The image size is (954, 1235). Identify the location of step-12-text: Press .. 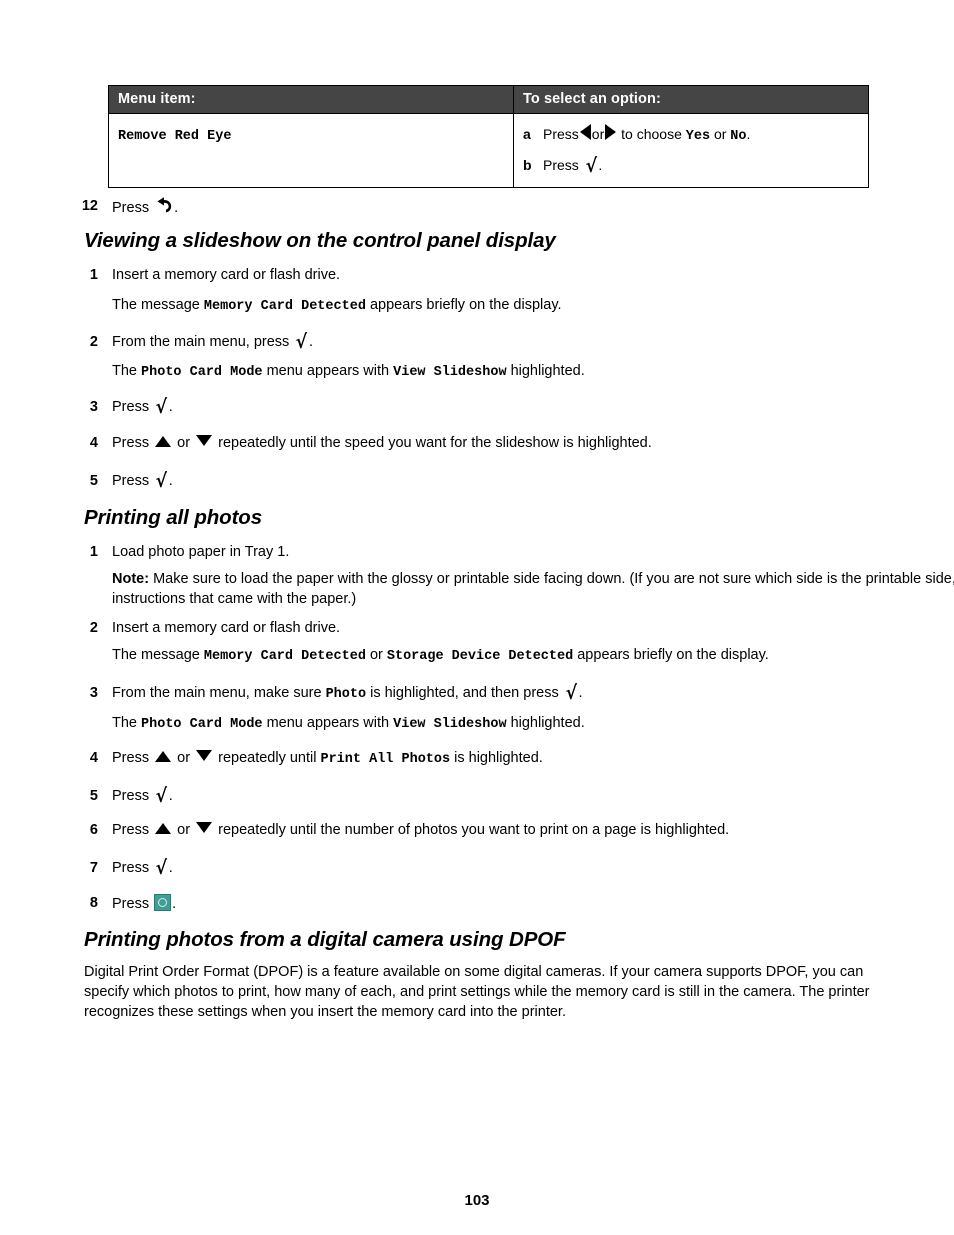
(145, 206).